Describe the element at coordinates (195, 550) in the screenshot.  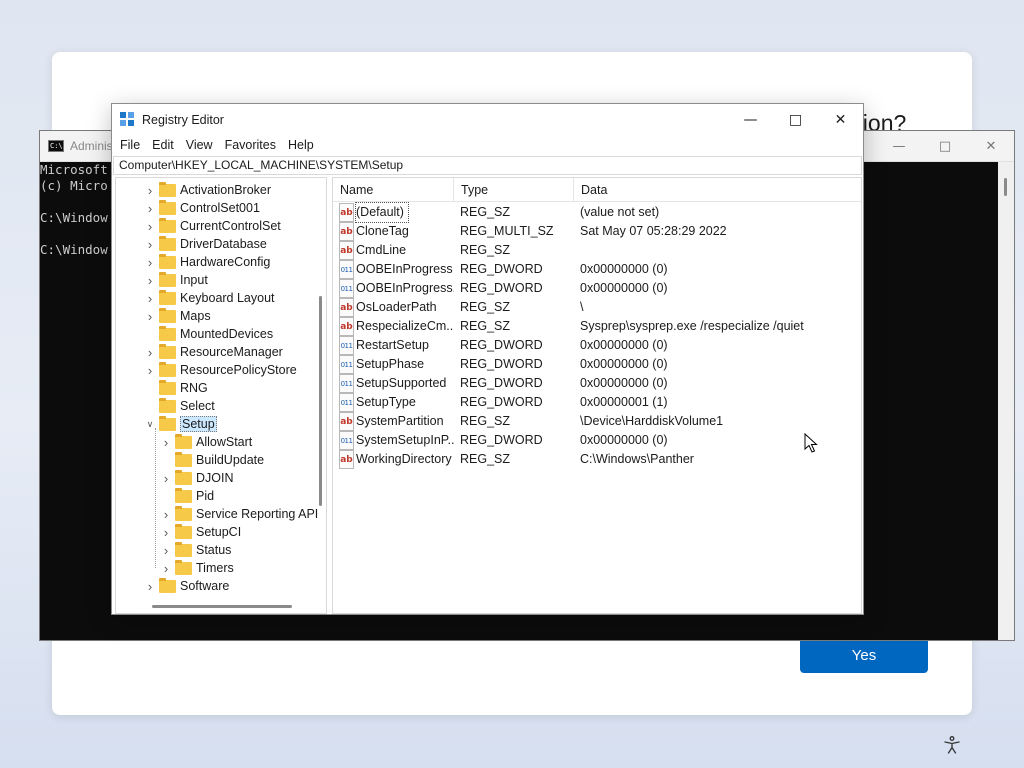
I see `tree-item: › Status` at that location.